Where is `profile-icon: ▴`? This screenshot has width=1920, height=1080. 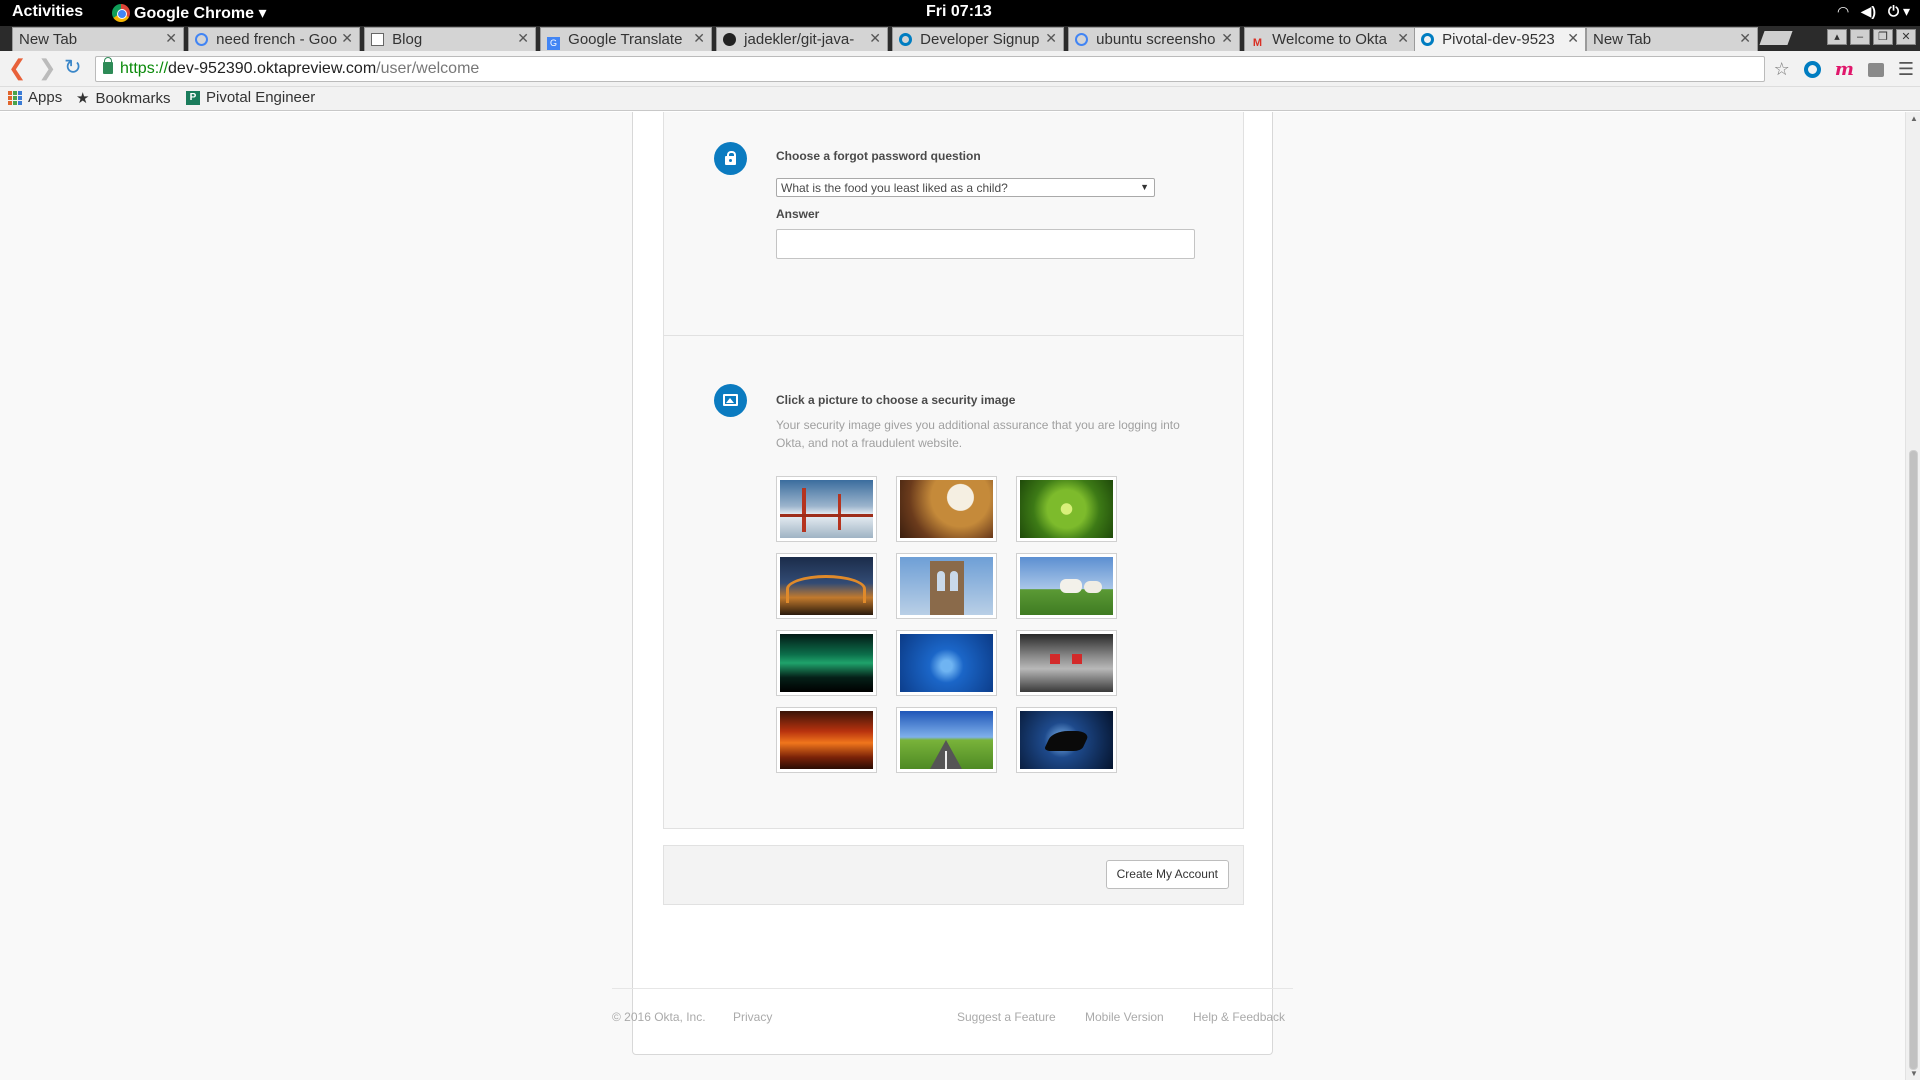 profile-icon: ▴ is located at coordinates (1837, 37).